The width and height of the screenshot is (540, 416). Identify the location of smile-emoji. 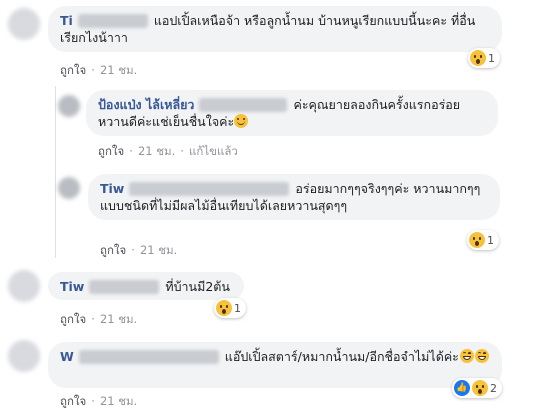
(241, 121).